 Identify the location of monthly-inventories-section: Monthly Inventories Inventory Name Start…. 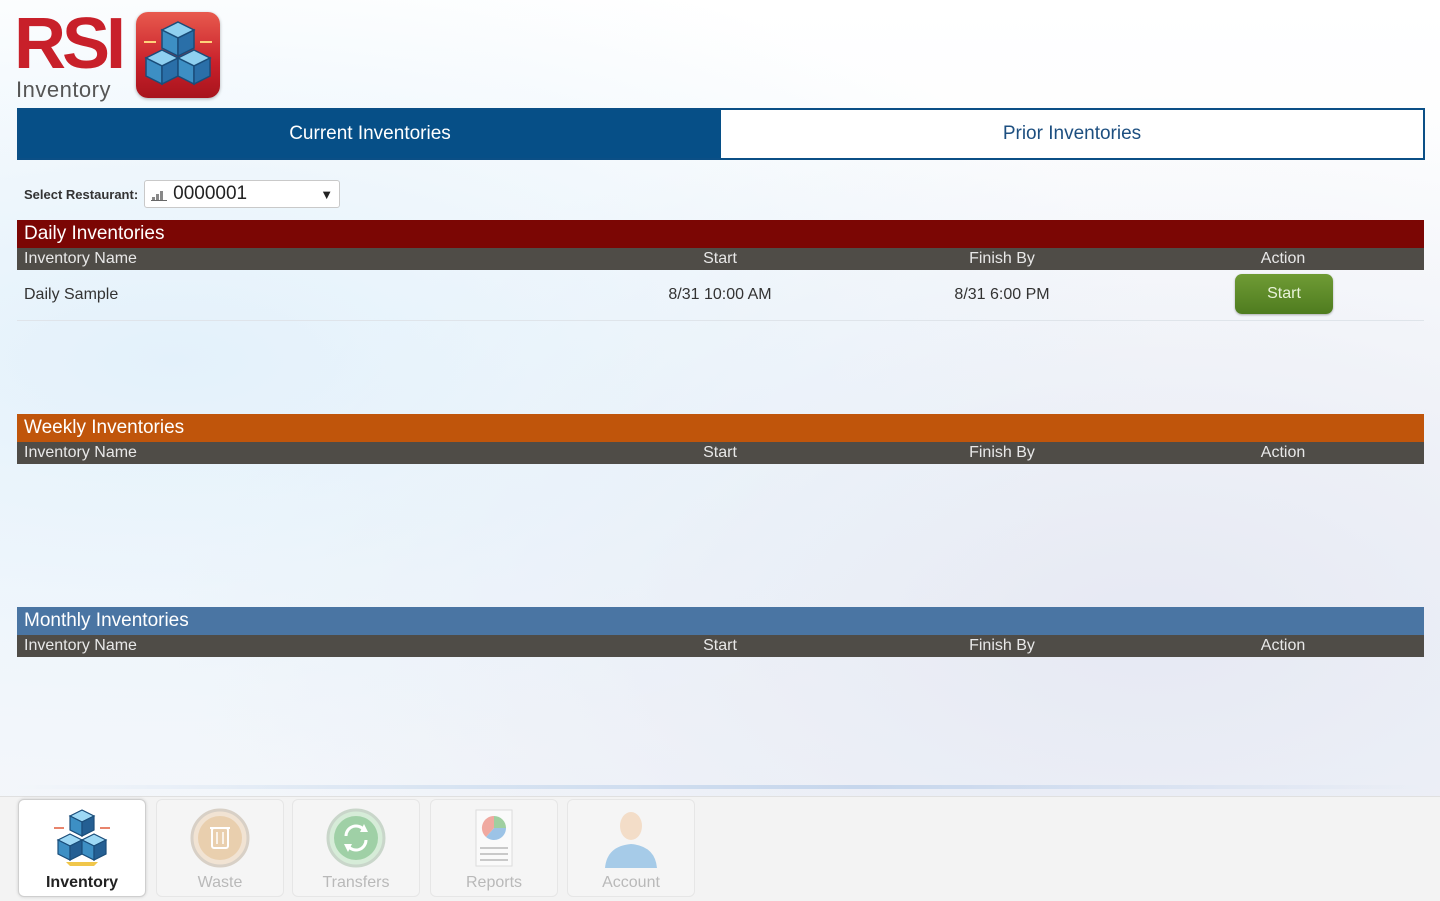
(720, 632).